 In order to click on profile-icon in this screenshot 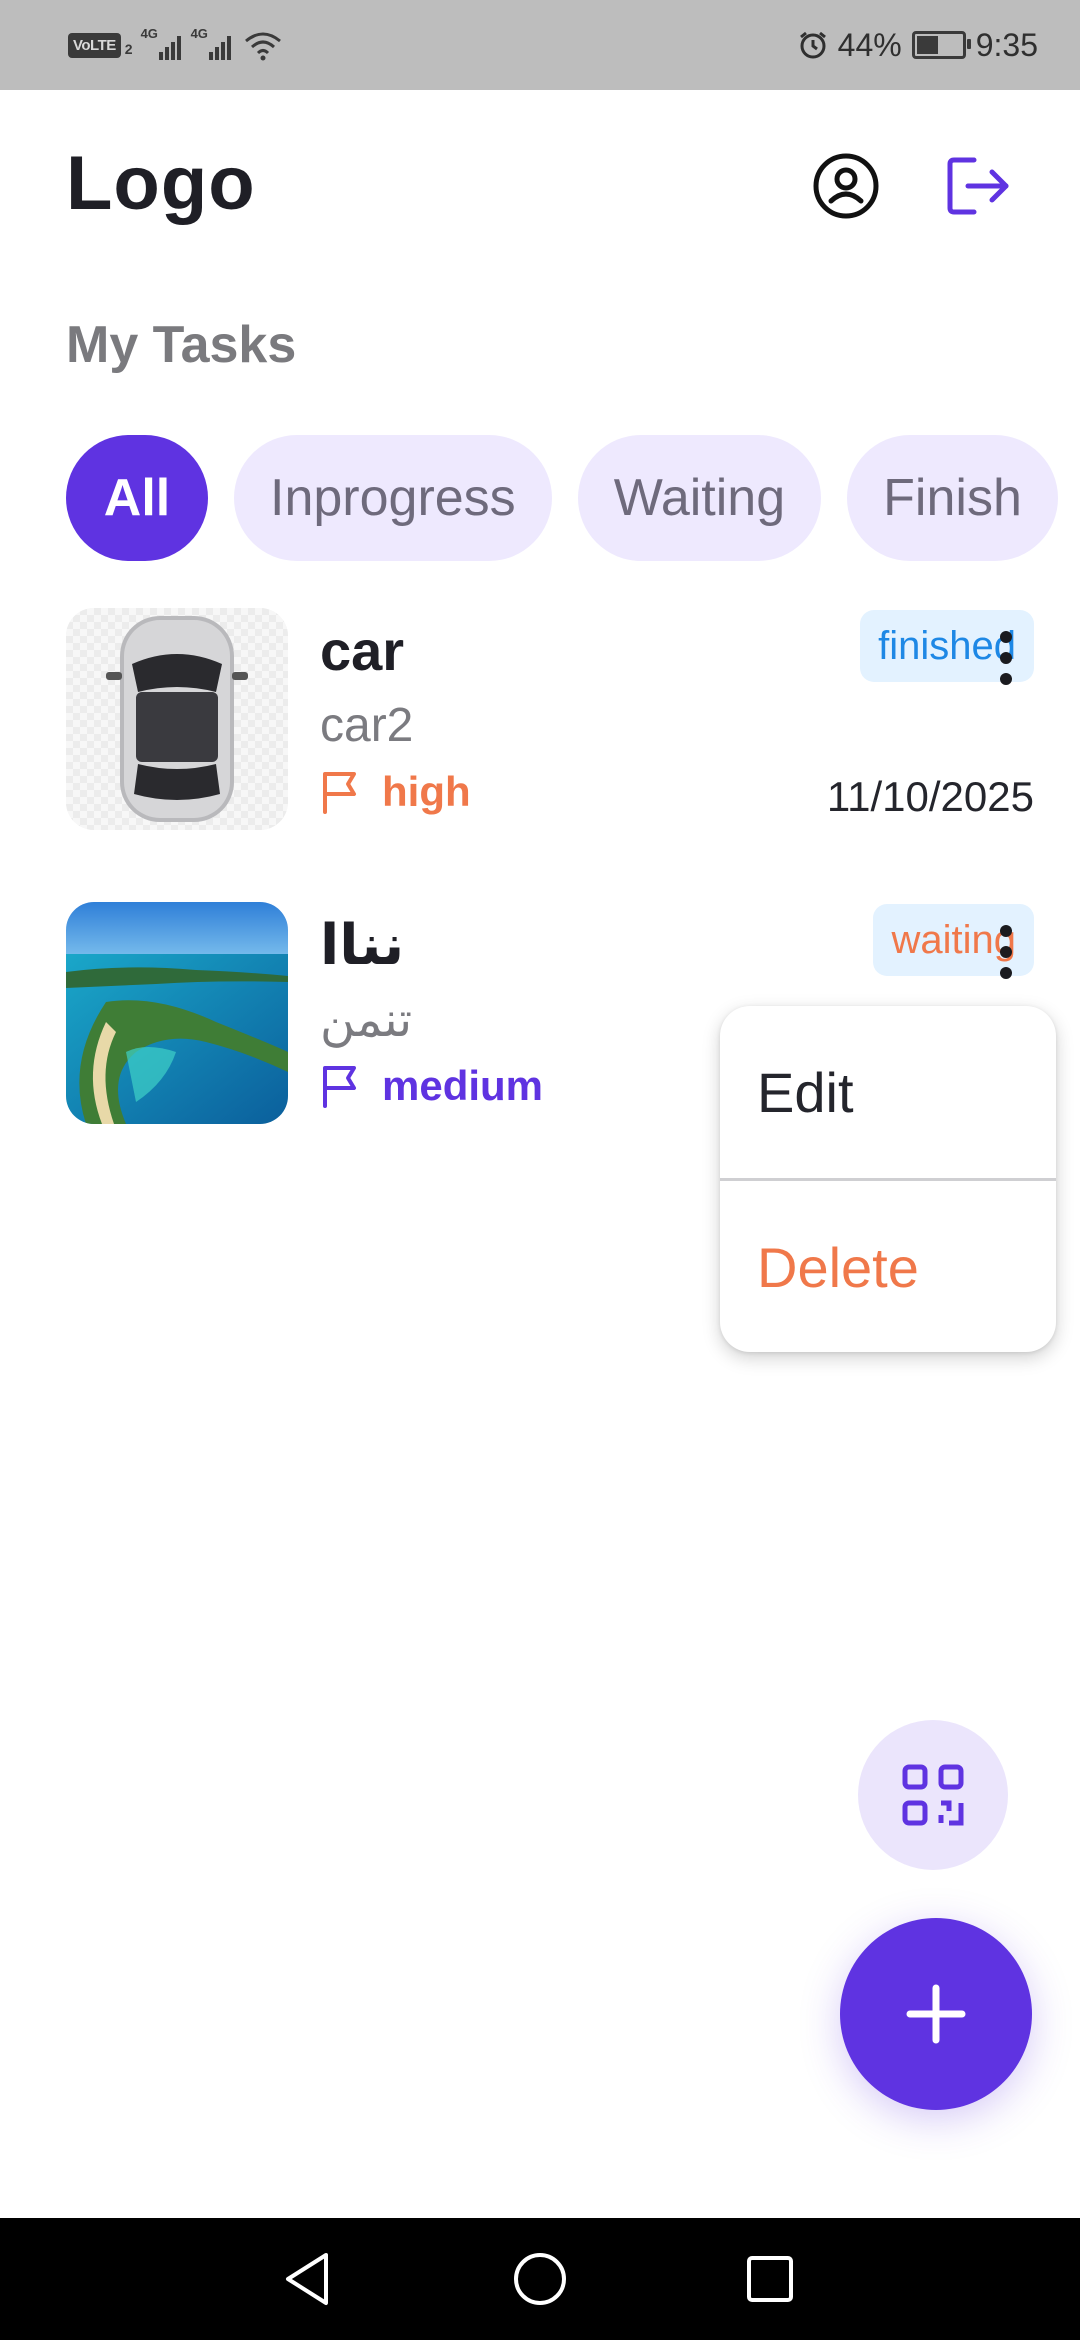, I will do `click(846, 186)`.